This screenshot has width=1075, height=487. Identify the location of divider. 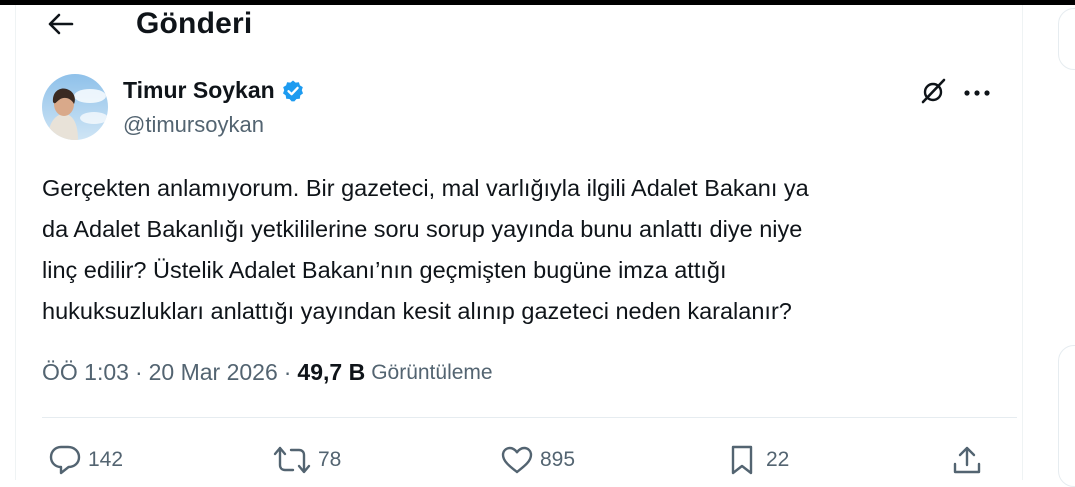
(529, 417).